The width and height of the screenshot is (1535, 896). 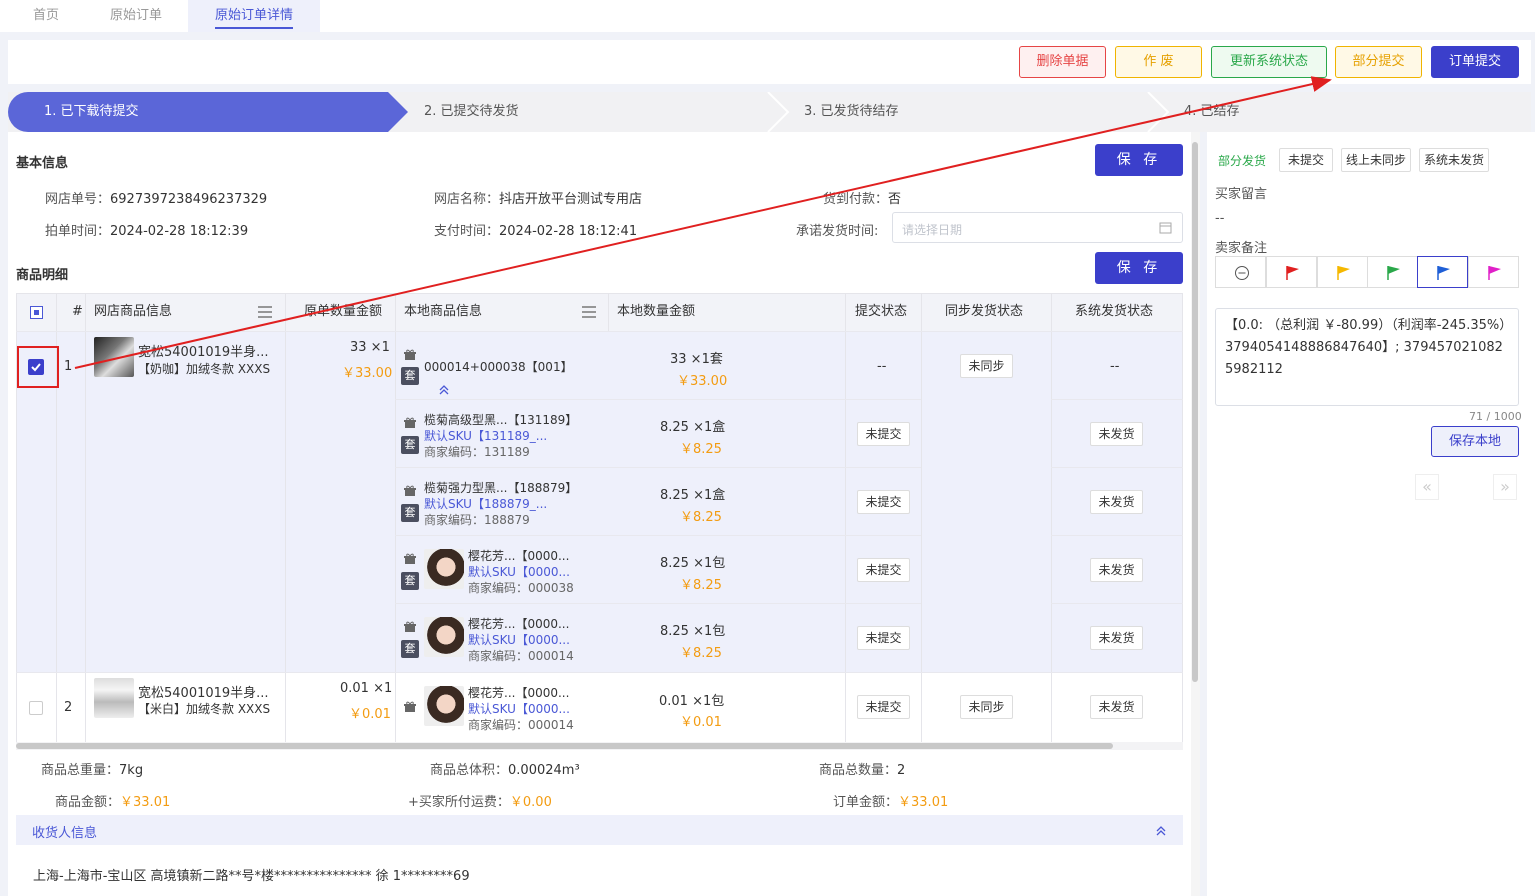 I want to click on save-local-button: 保存本地, so click(x=1475, y=441).